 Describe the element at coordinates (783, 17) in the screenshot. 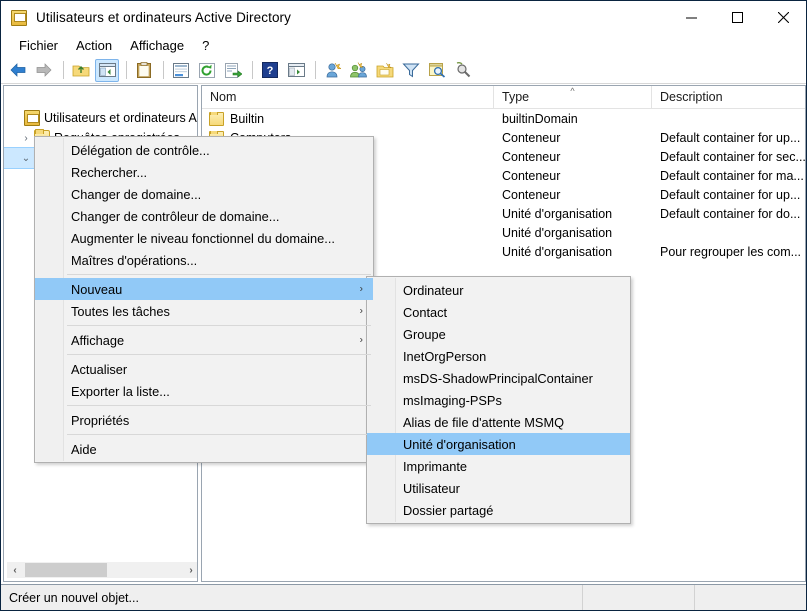

I see `close-button` at that location.